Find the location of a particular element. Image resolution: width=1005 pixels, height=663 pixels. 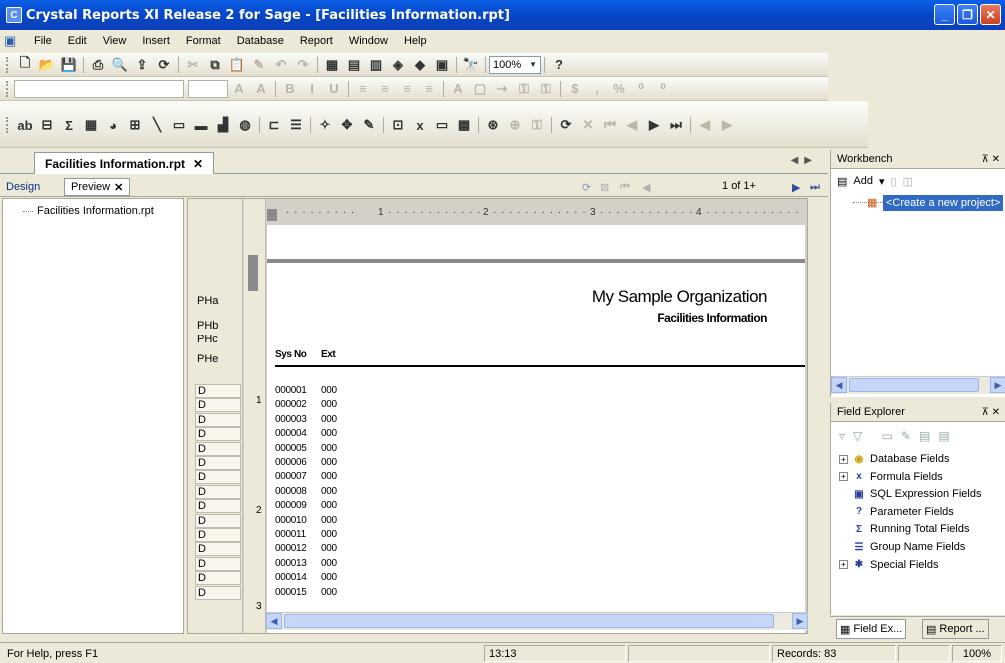

row-sys-no: 000004 is located at coordinates (298, 433).